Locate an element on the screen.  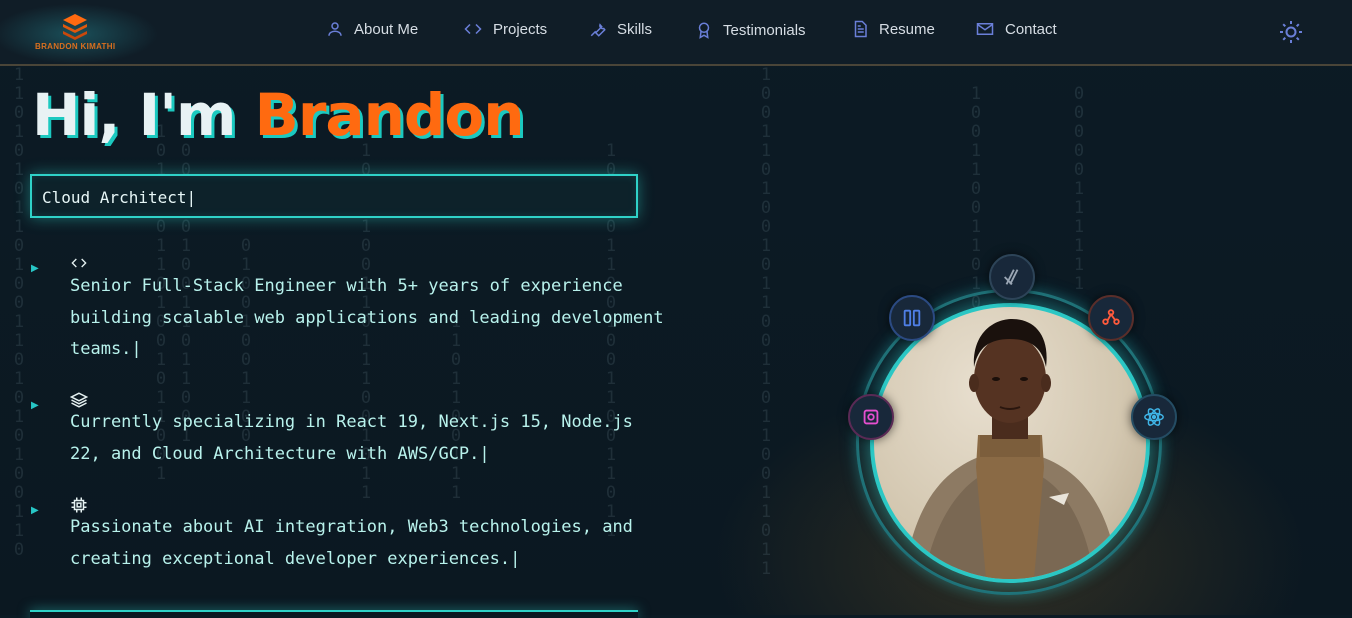
award-icon is located at coordinates (704, 30).